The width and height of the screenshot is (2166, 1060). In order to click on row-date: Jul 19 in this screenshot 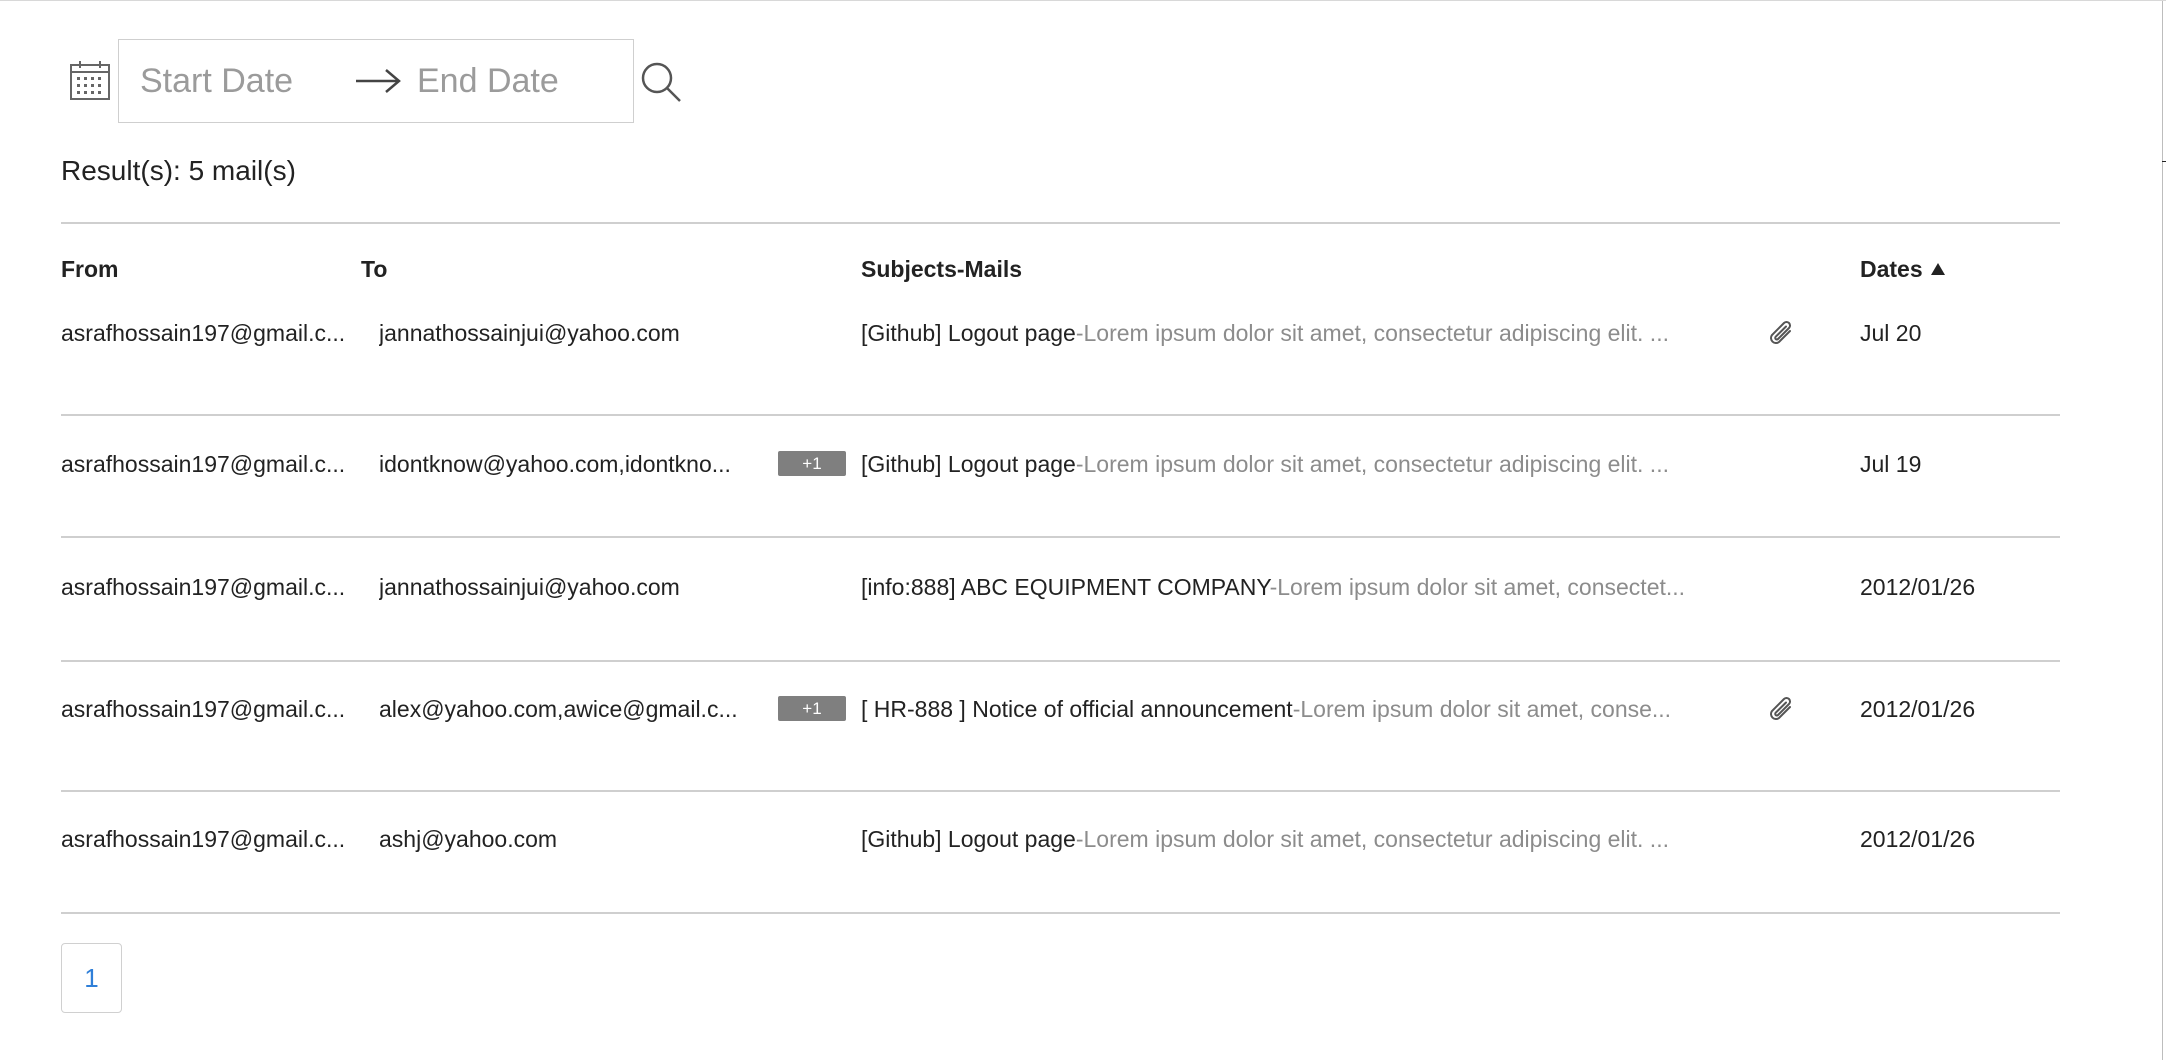, I will do `click(1891, 464)`.